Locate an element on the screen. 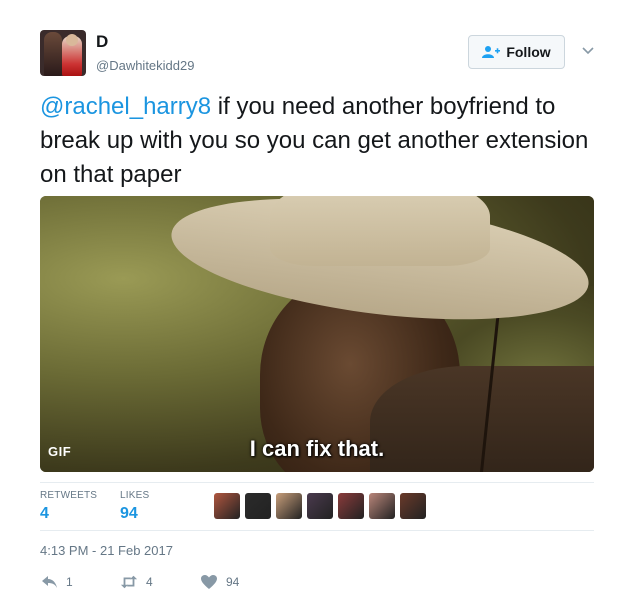 This screenshot has width=634, height=611. display-name: D is located at coordinates (102, 42).